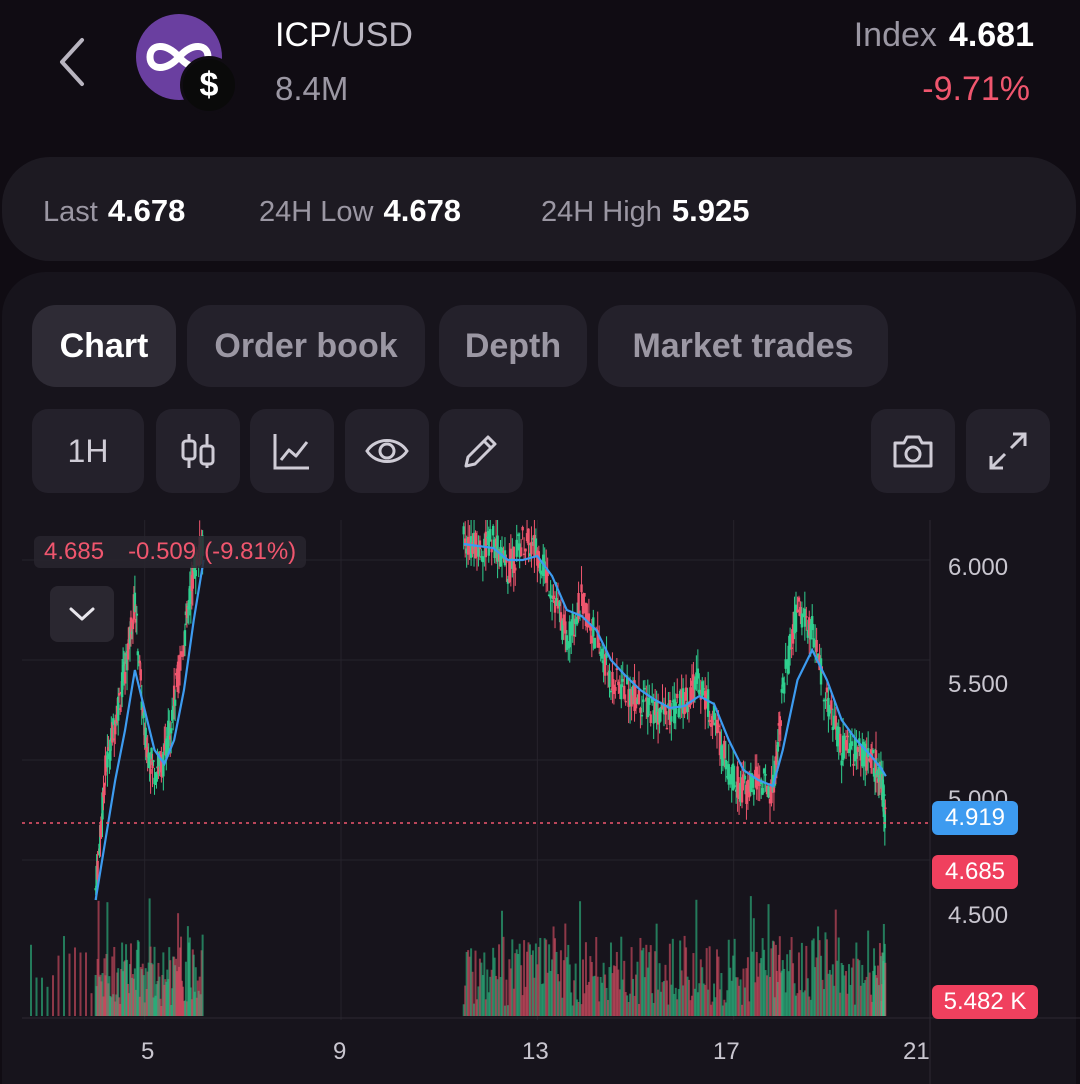 The height and width of the screenshot is (1084, 1080). Describe the element at coordinates (601, 212) in the screenshot. I see `stat-high-label: 24H High` at that location.